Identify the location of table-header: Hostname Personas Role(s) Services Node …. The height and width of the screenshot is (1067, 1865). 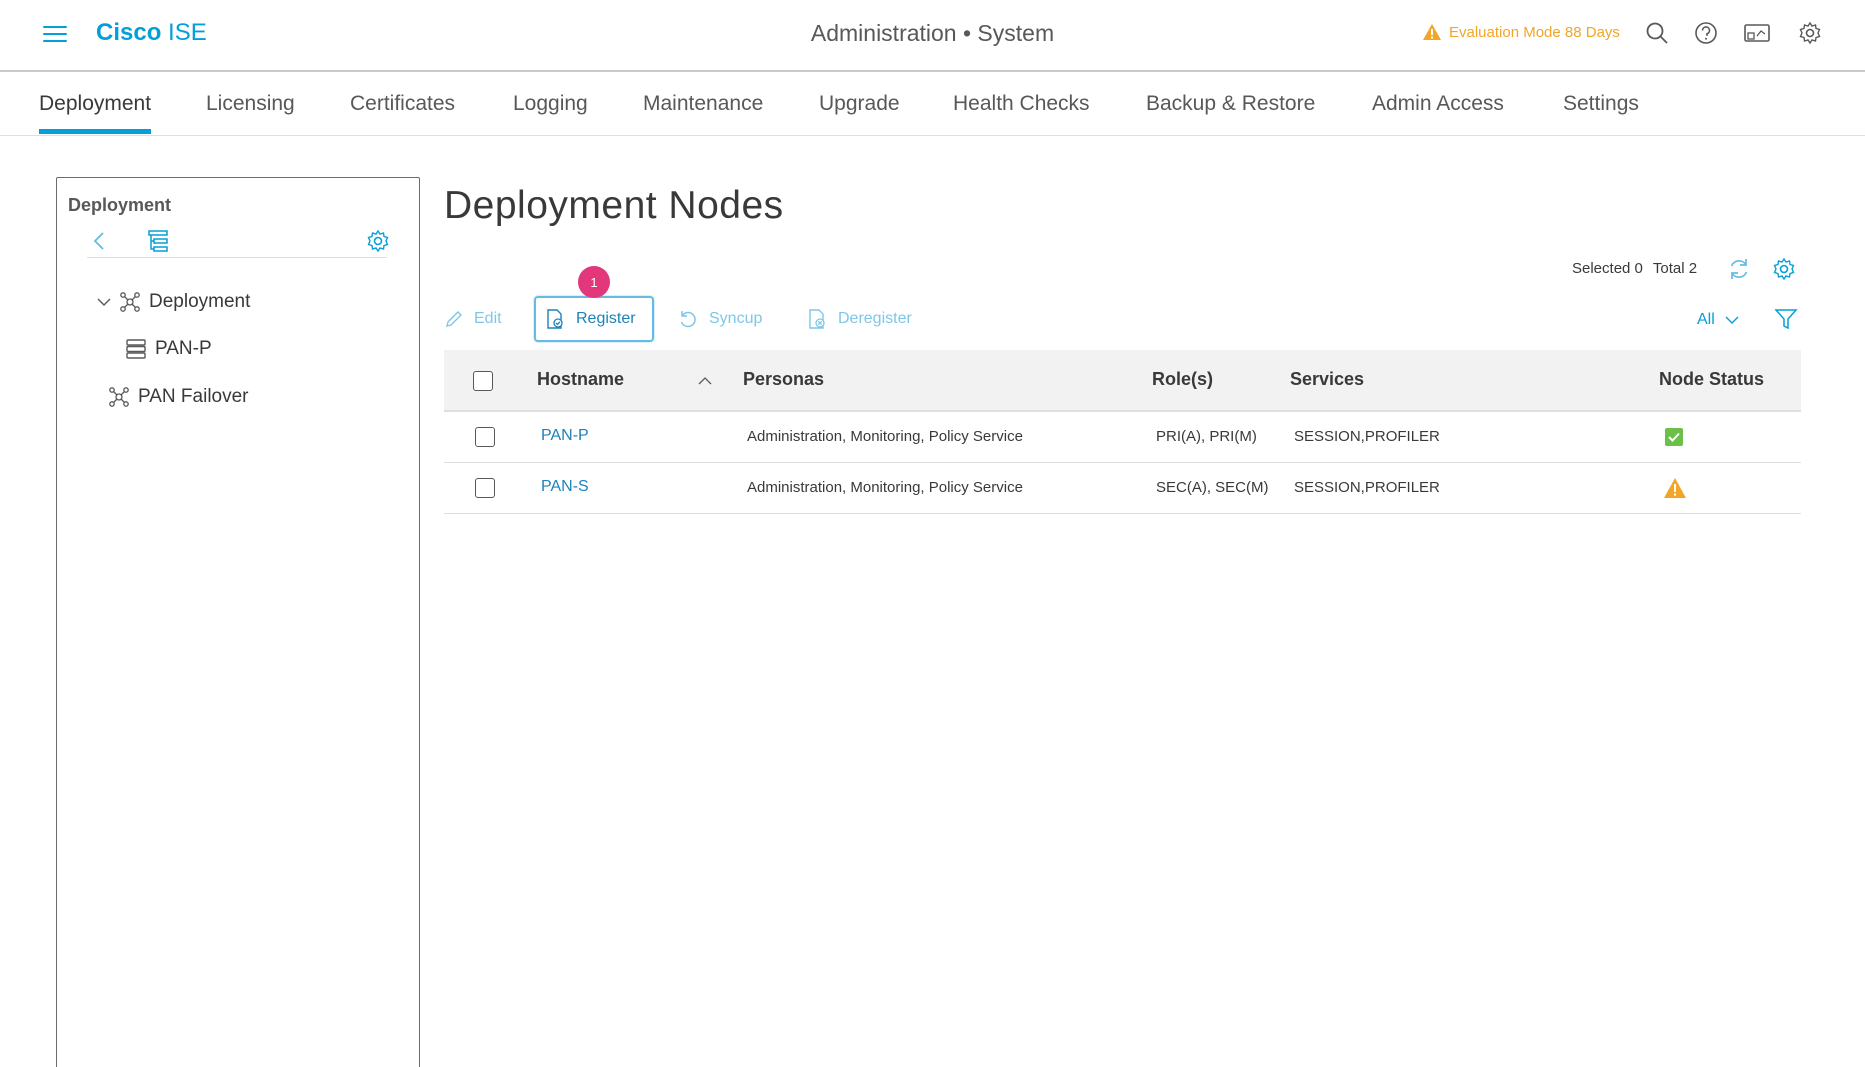
(1122, 381).